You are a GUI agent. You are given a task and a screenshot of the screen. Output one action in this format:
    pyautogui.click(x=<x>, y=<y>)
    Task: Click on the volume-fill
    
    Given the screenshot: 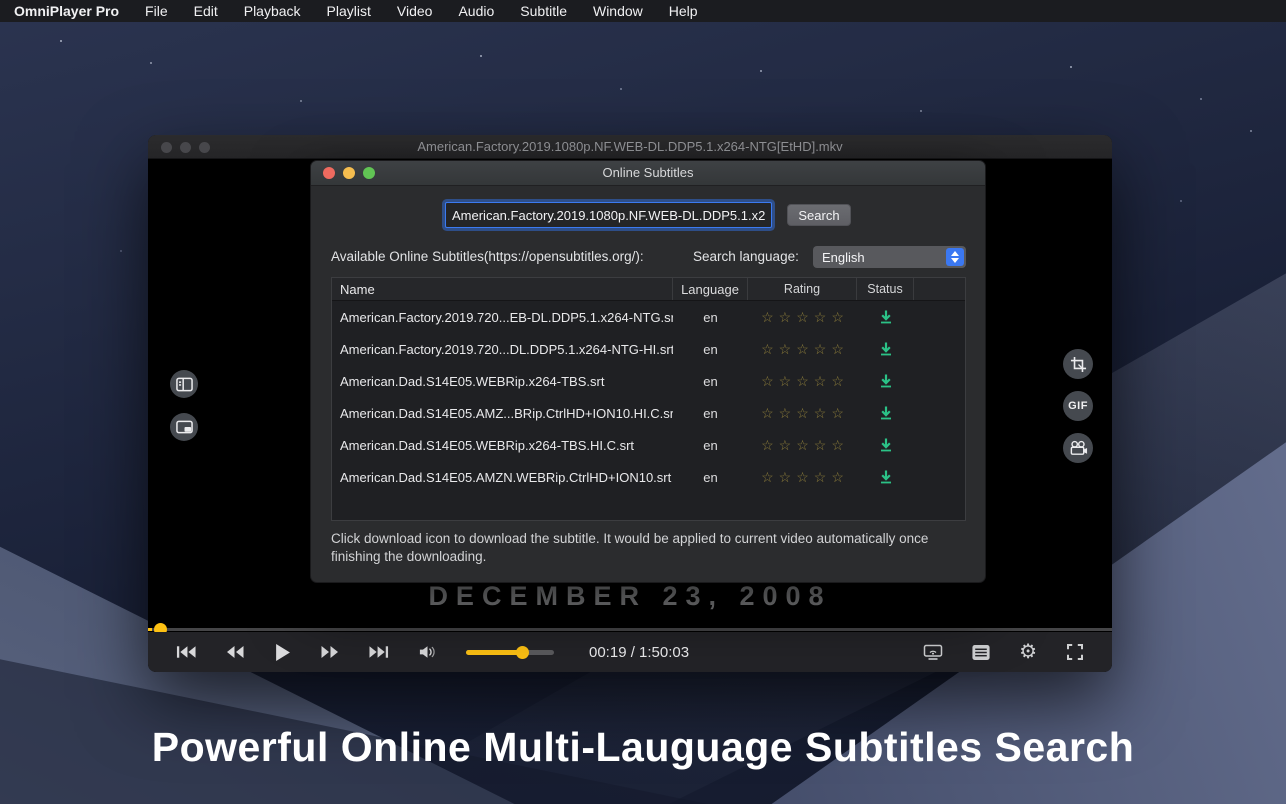 What is the action you would take?
    pyautogui.click(x=495, y=652)
    